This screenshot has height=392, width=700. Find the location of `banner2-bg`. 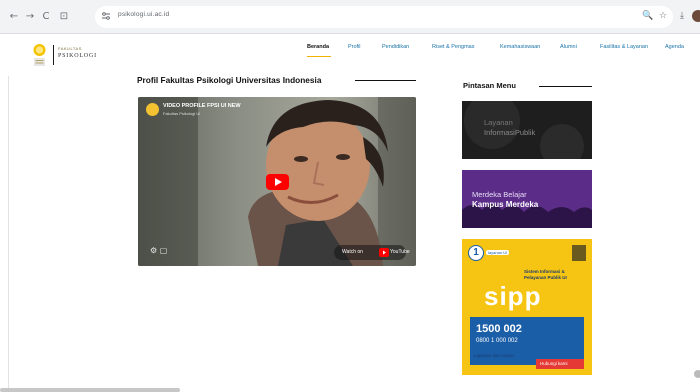

banner2-bg is located at coordinates (527, 199).